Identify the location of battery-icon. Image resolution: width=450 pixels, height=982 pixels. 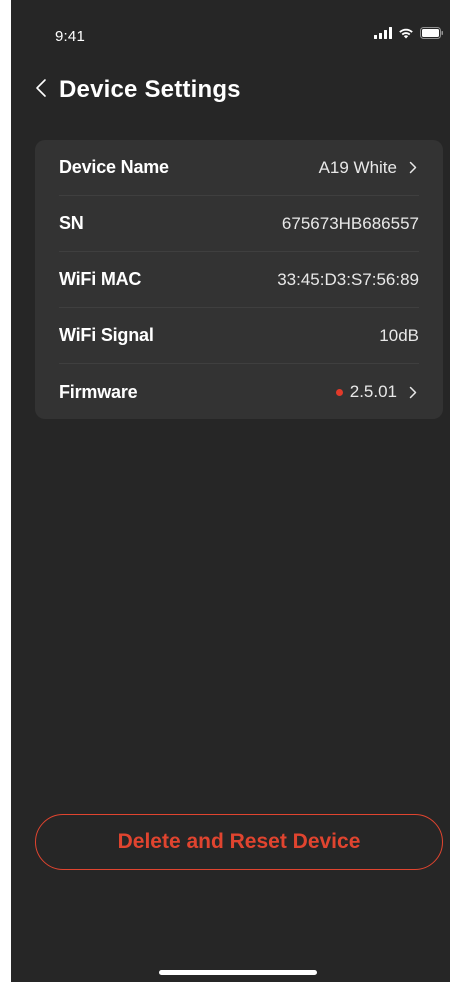
(432, 35).